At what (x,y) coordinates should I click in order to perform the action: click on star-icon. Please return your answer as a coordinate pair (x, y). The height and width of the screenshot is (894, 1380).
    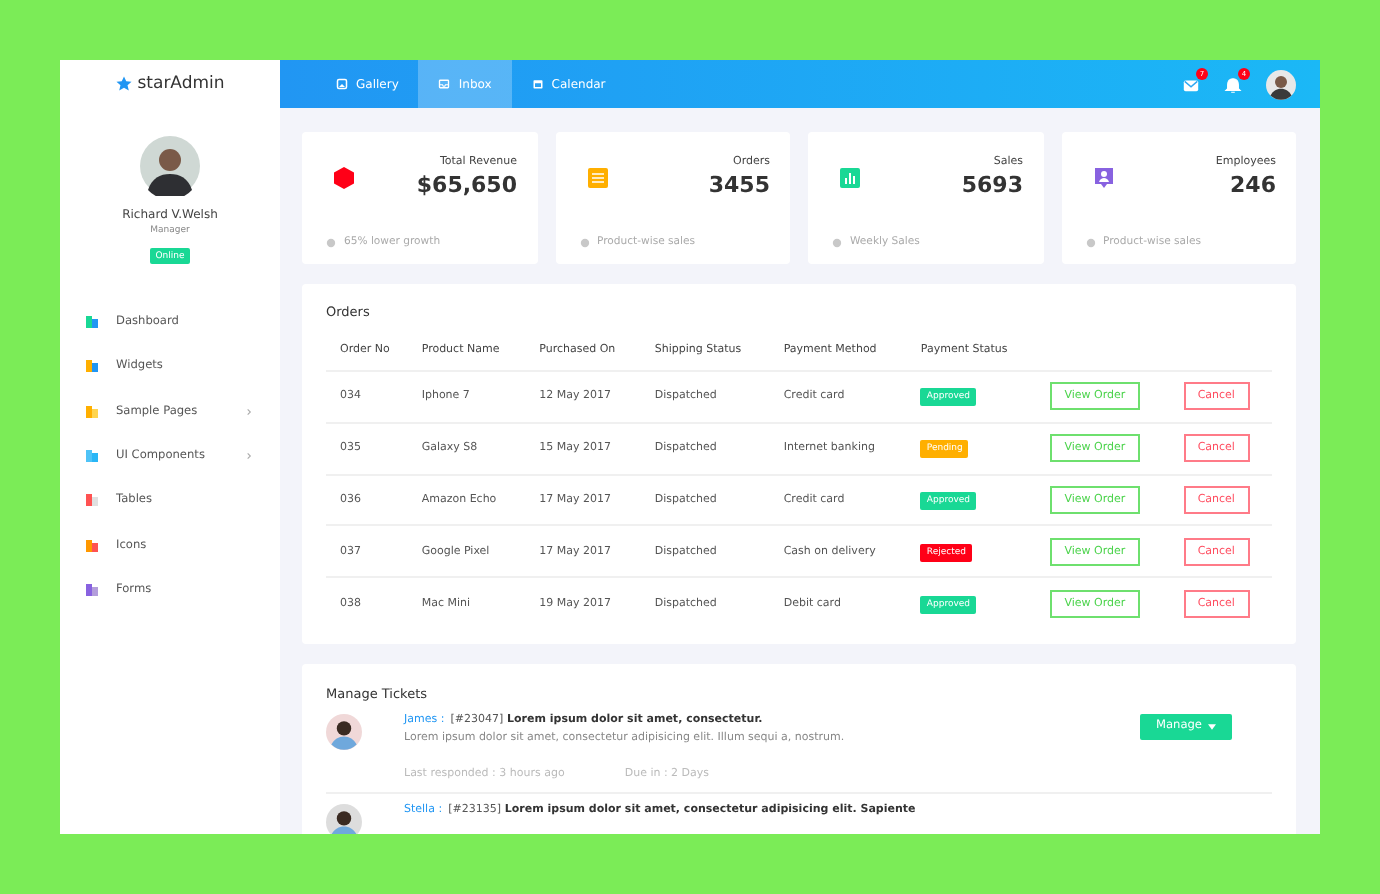
    Looking at the image, I should click on (123, 84).